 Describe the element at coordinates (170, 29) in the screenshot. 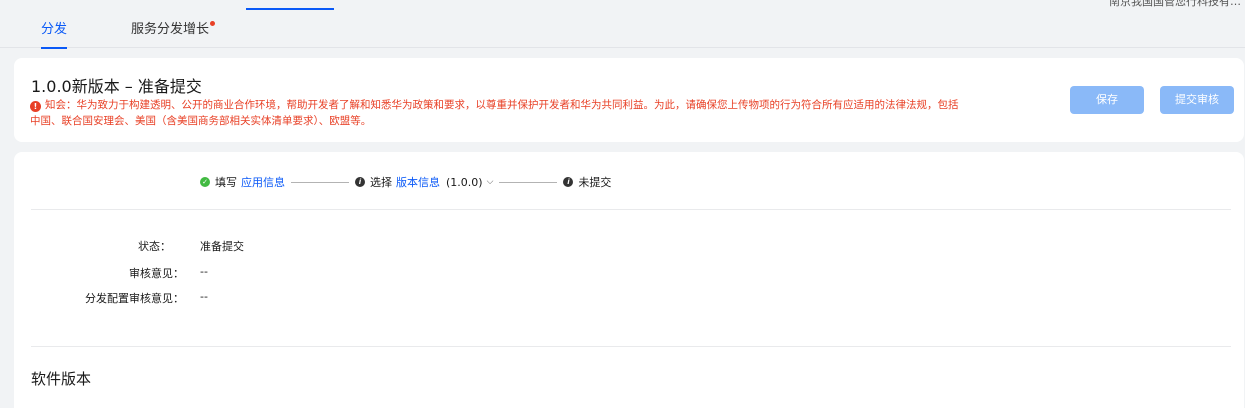

I see `tab-label: 服务分发增长` at that location.